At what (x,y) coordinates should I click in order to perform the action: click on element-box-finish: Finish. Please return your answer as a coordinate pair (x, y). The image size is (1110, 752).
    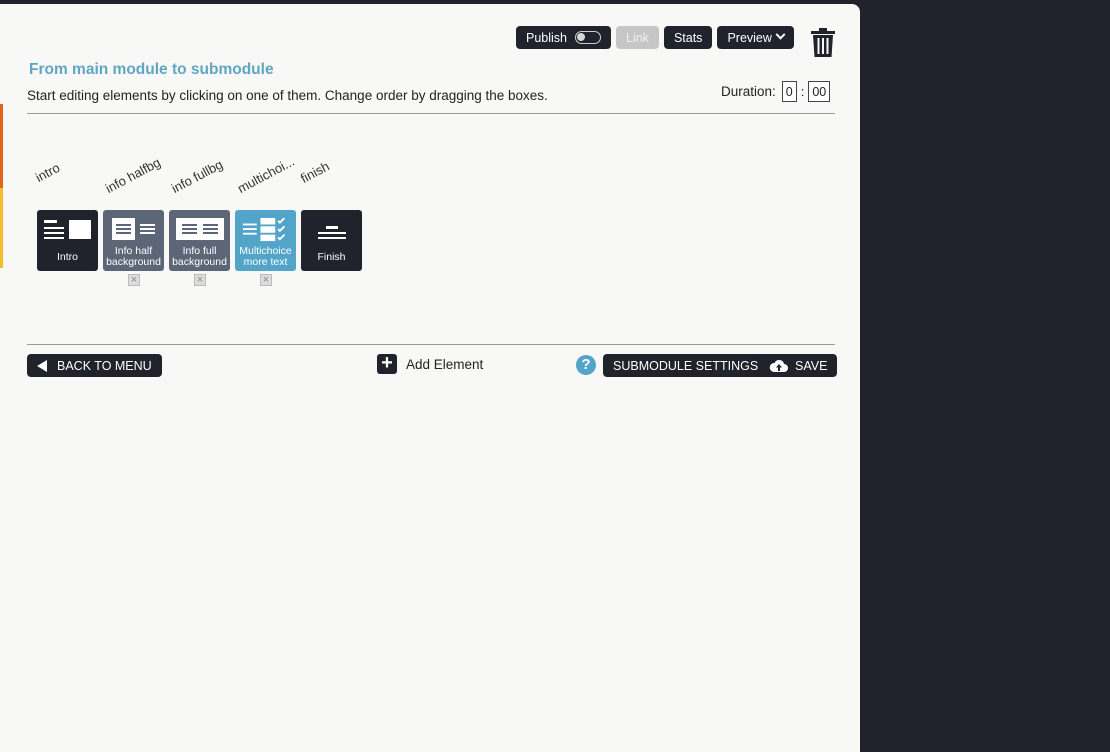
    Looking at the image, I should click on (331, 240).